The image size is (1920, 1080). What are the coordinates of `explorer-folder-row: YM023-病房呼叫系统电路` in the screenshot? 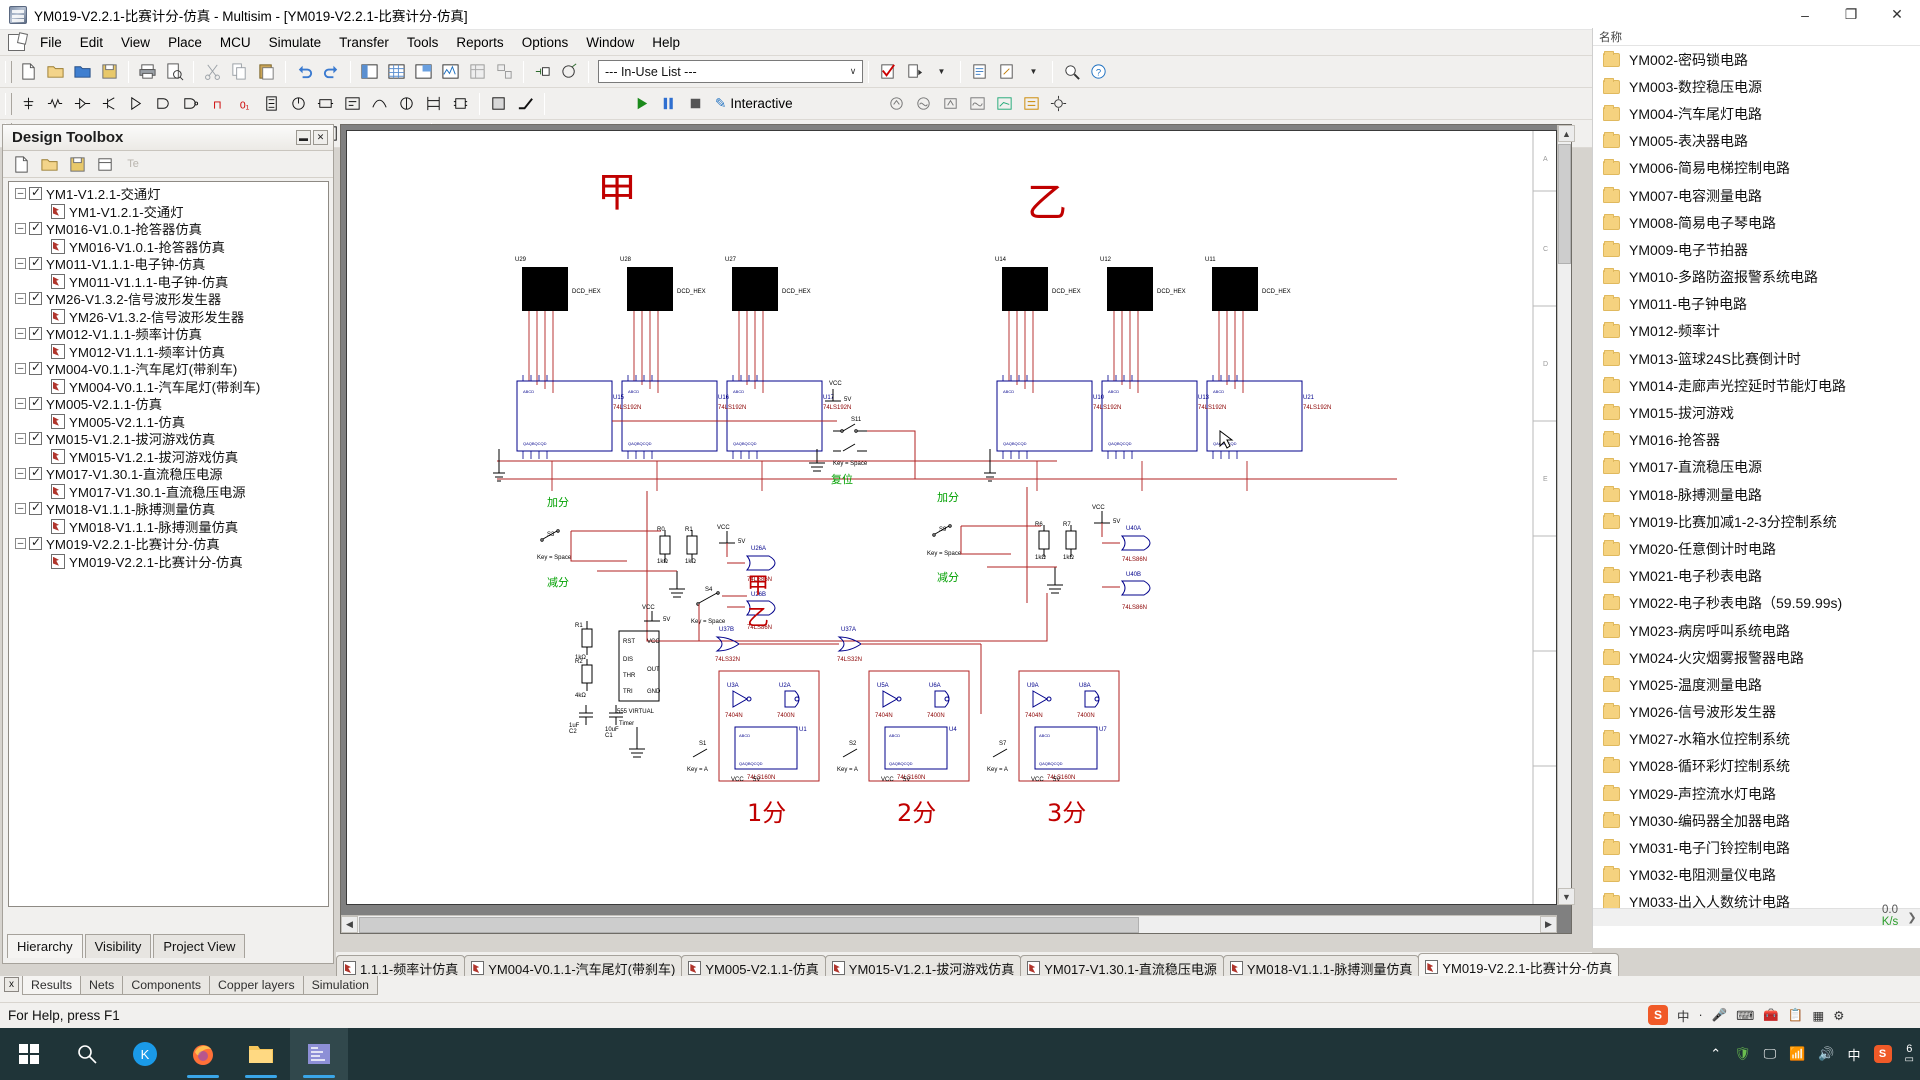 It's located at (1756, 630).